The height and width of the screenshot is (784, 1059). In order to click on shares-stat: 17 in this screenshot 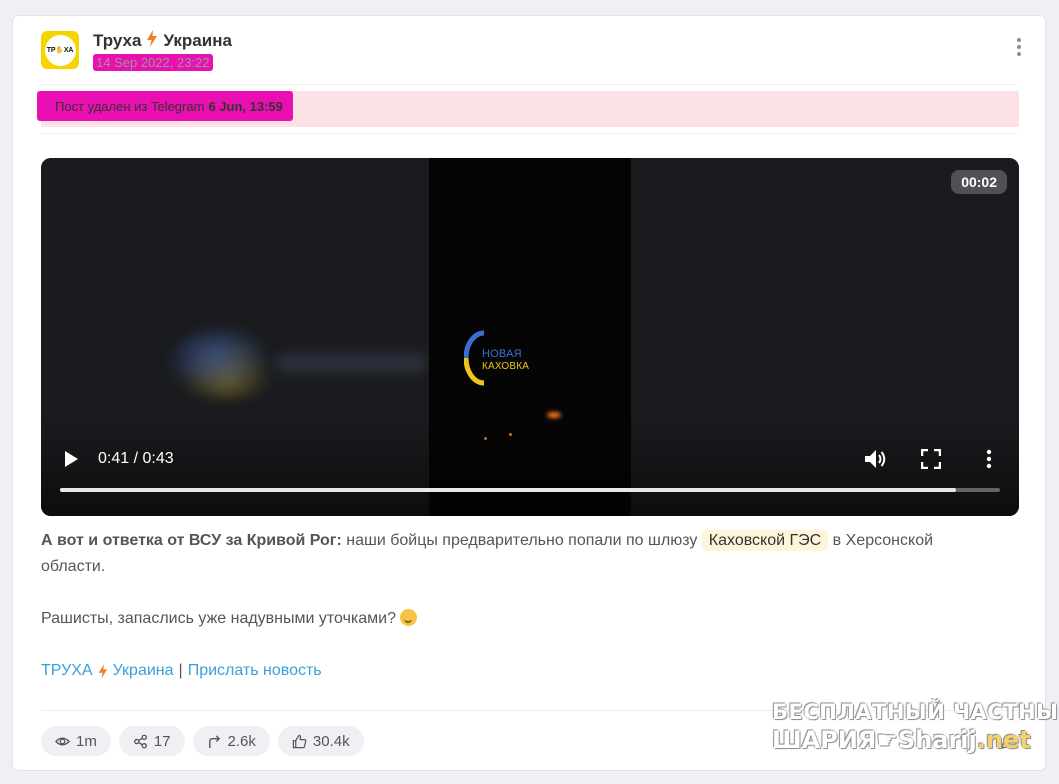, I will do `click(151, 741)`.